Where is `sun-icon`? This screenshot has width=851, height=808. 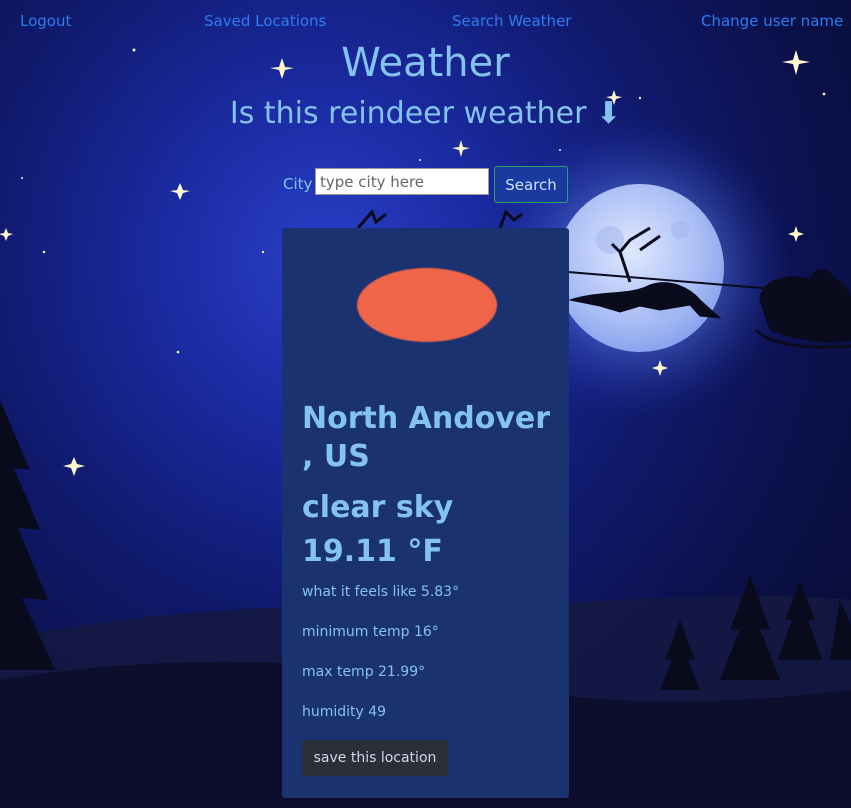 sun-icon is located at coordinates (427, 305).